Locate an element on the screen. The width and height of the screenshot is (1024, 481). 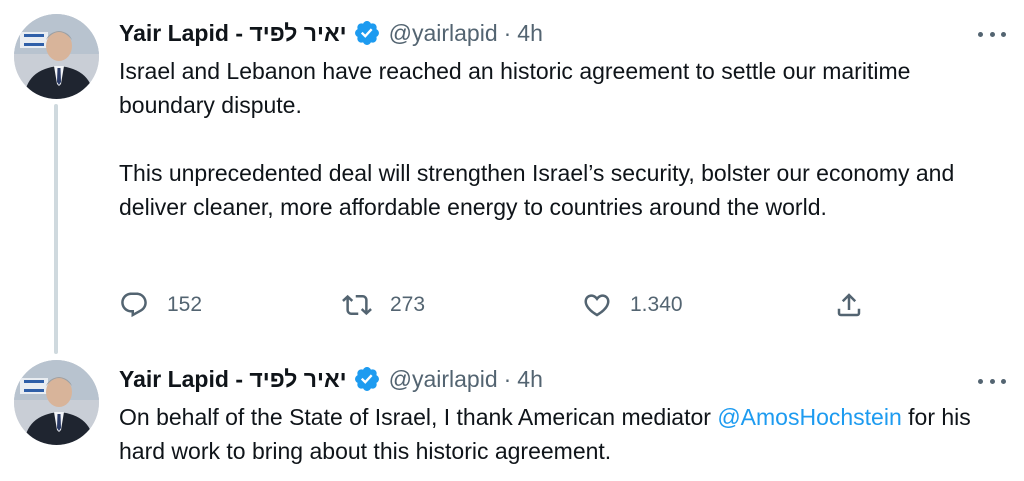
reply-button: 152 is located at coordinates (160, 305).